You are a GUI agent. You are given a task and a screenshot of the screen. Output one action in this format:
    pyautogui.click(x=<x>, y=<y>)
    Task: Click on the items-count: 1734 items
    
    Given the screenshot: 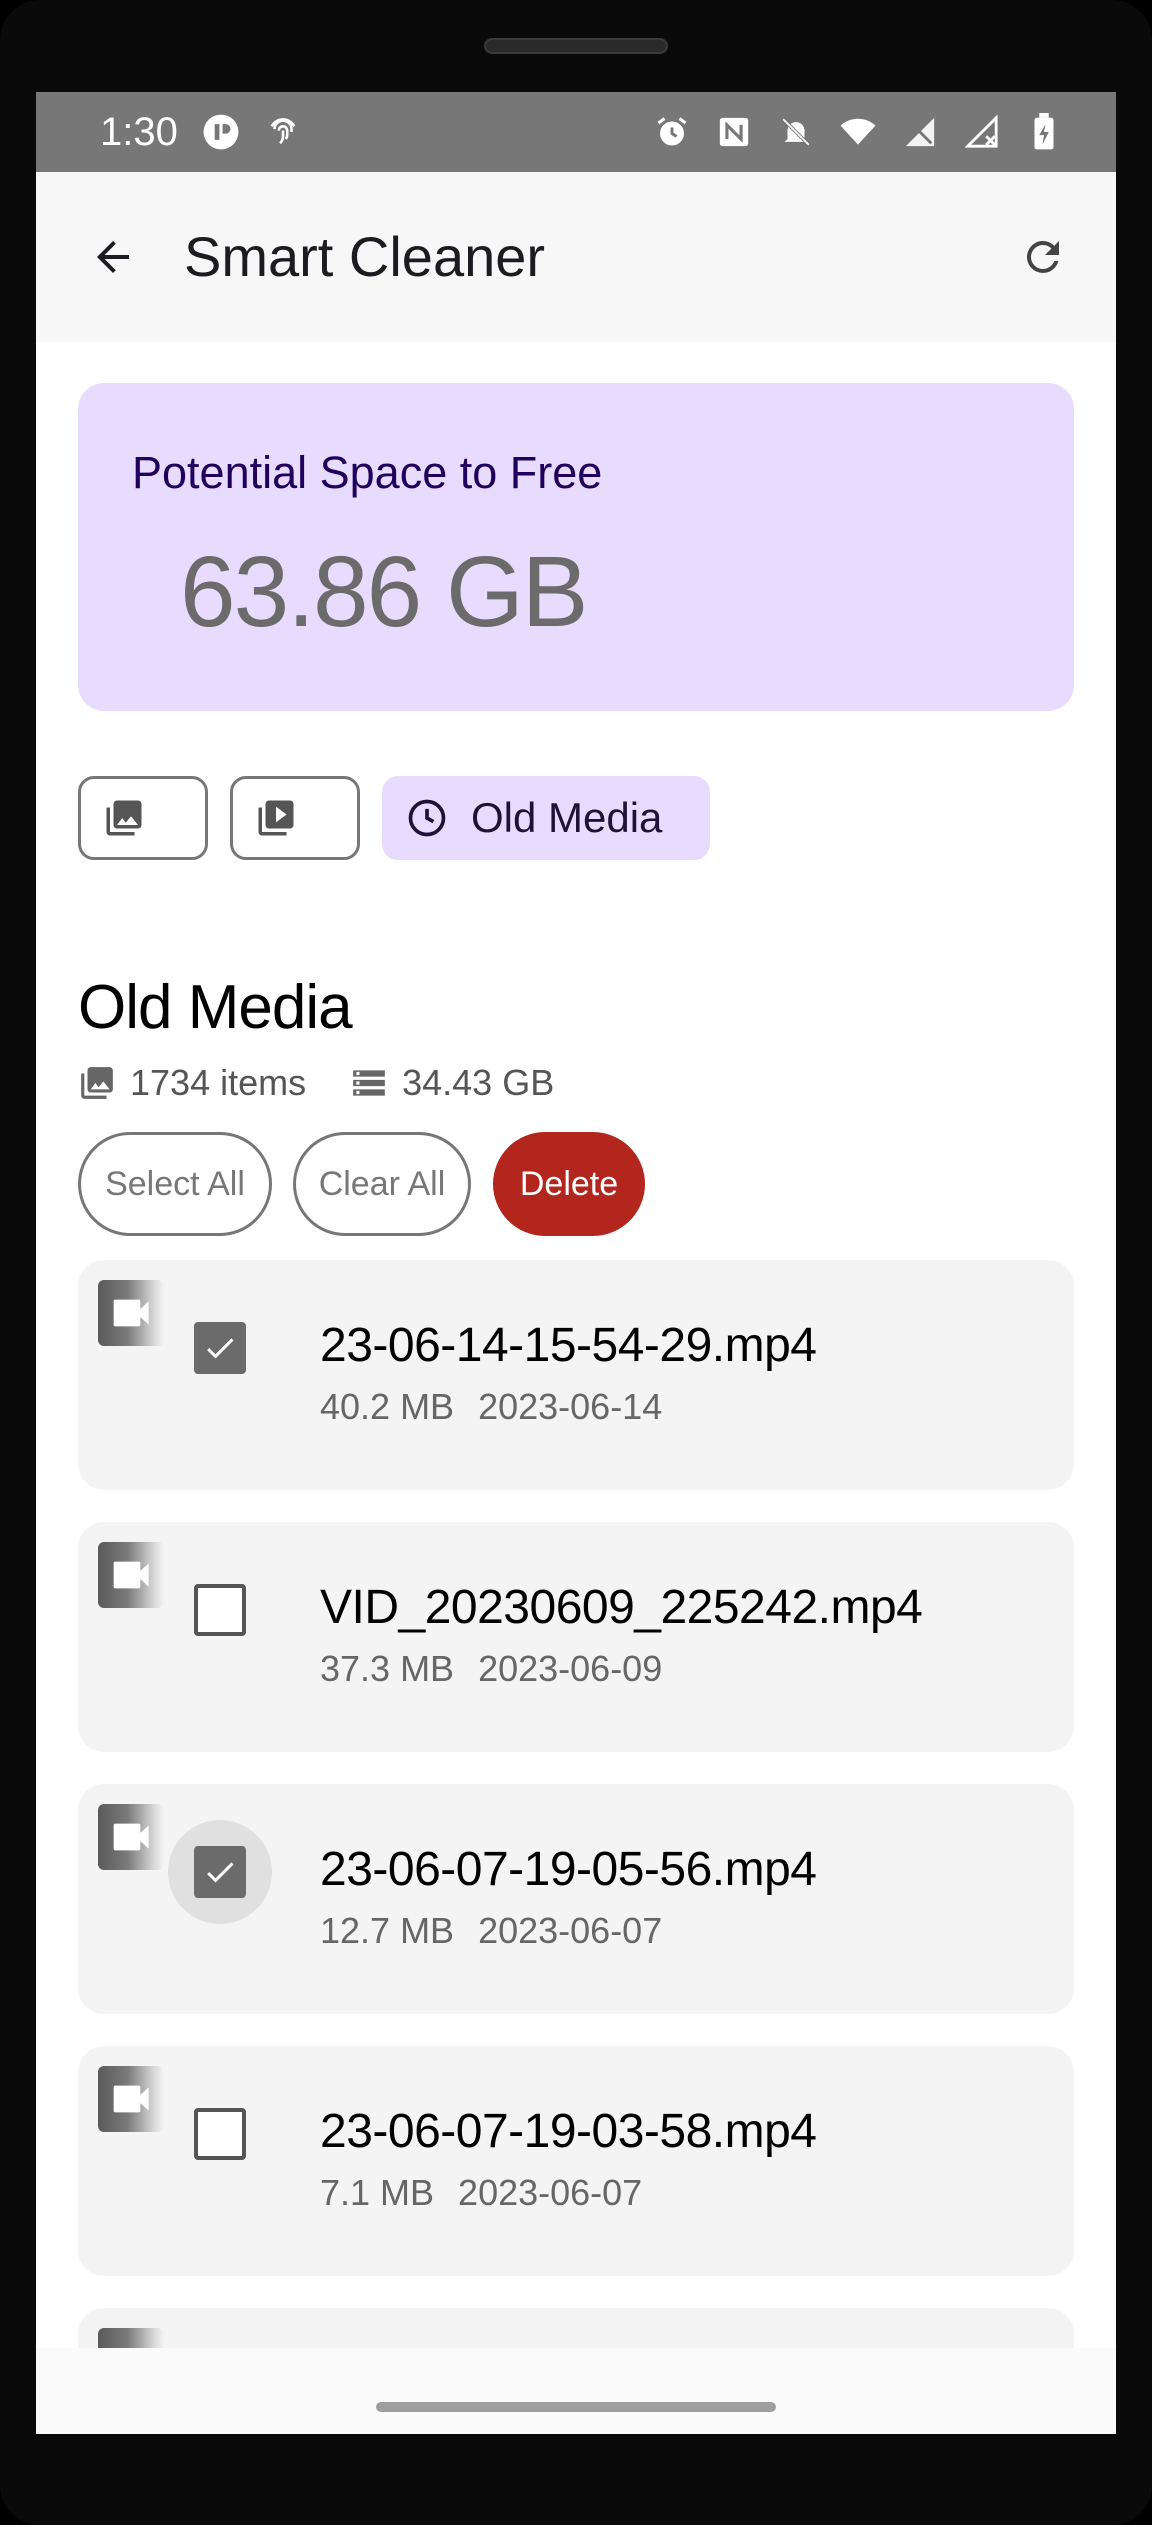 What is the action you would take?
    pyautogui.click(x=218, y=1082)
    